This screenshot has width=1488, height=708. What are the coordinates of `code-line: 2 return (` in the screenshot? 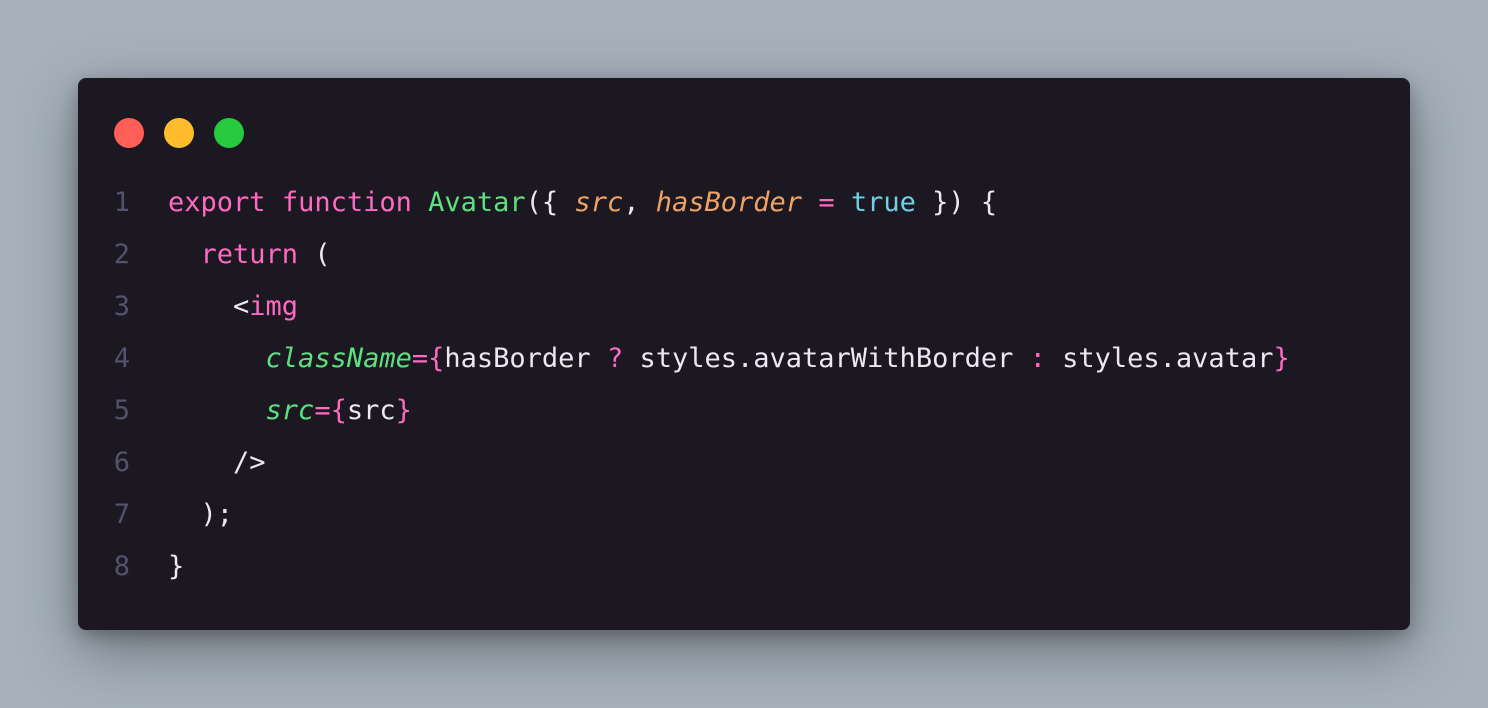 It's located at (744, 254).